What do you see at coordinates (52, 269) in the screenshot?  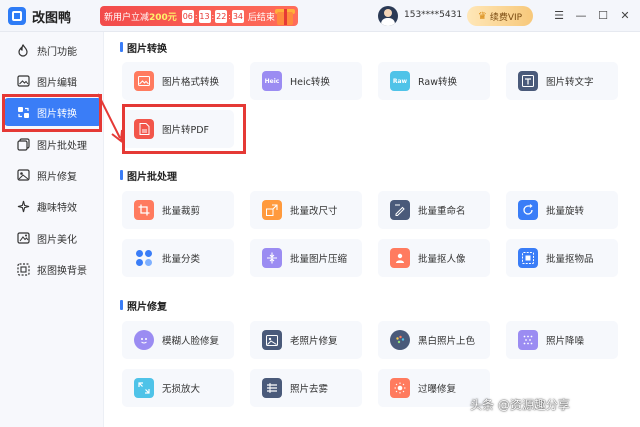 I see `sidebar-item-cutout: 抠图换背景` at bounding box center [52, 269].